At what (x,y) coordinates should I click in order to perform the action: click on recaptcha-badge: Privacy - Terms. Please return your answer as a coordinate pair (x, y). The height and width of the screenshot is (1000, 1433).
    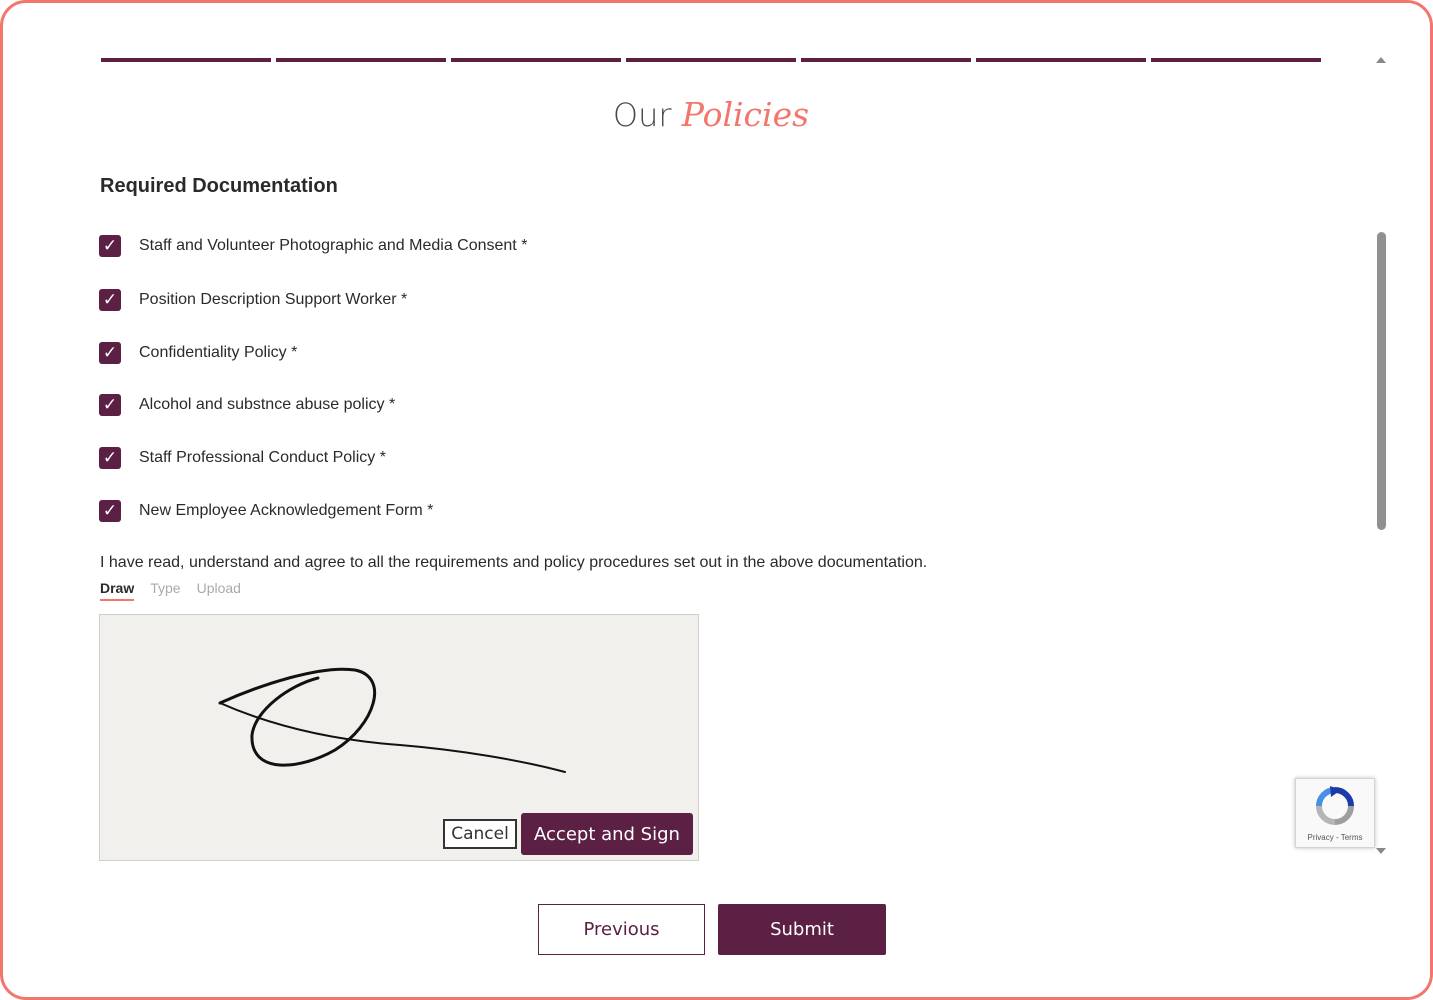
    Looking at the image, I should click on (1335, 813).